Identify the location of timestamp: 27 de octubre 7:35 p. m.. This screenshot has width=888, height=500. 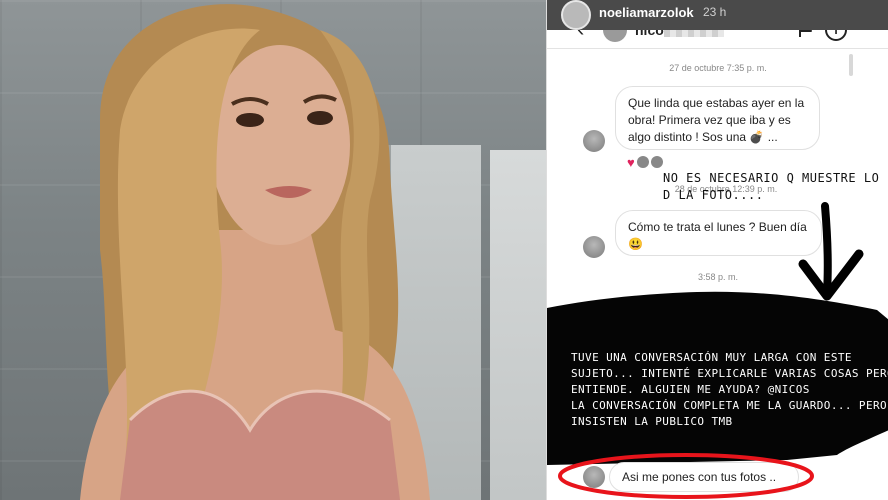
(718, 68).